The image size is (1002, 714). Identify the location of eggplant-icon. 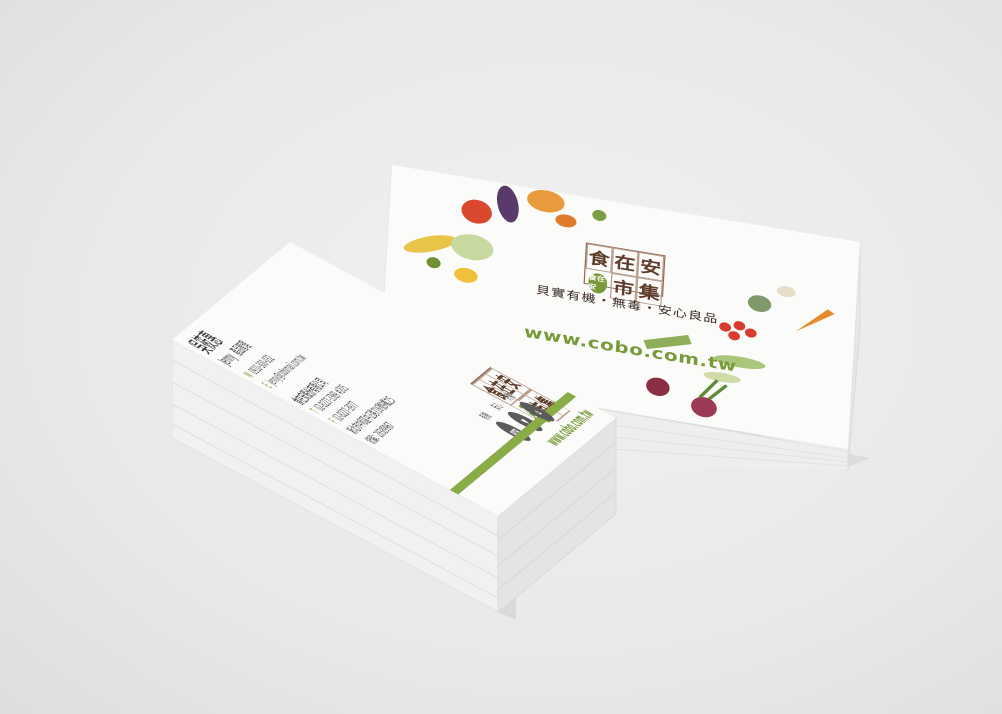
(507, 204).